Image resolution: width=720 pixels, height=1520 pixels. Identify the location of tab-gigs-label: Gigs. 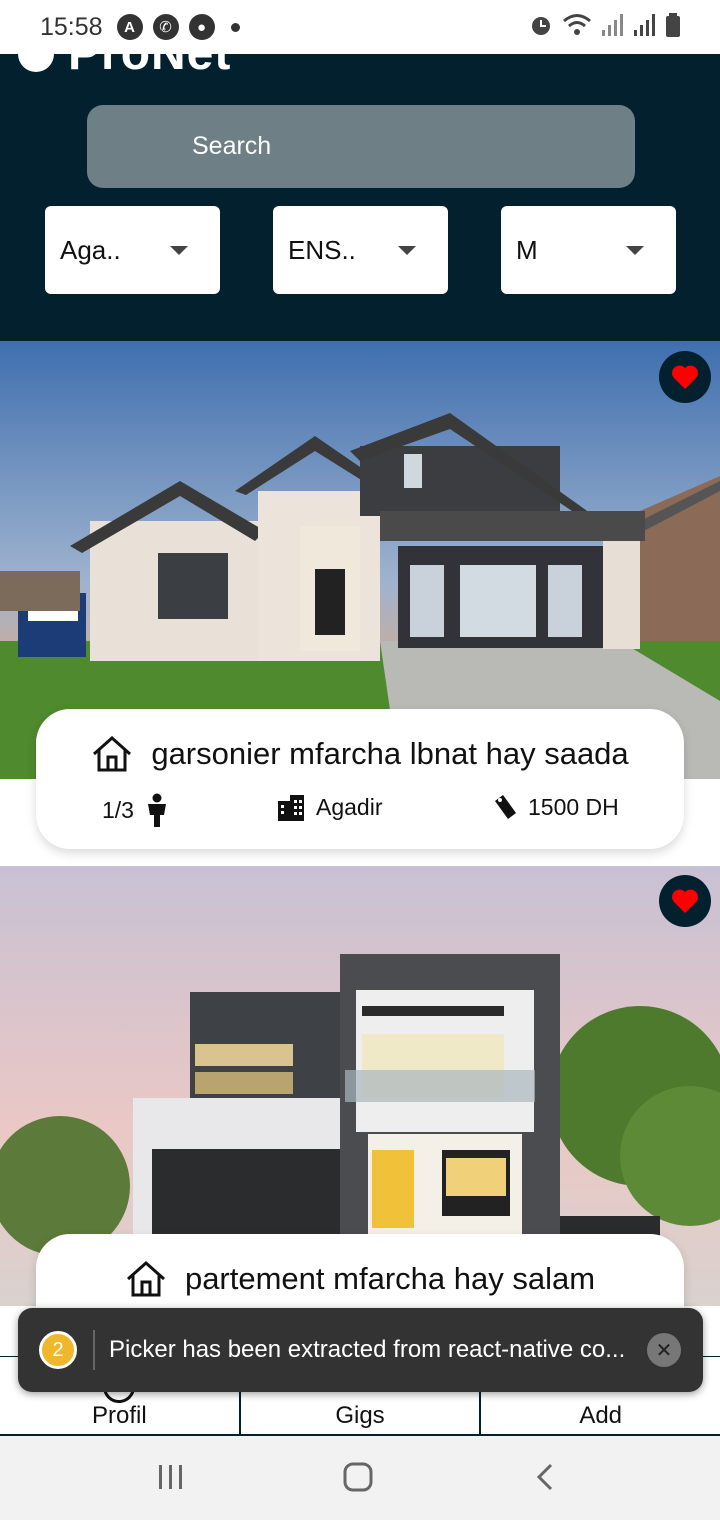
(360, 1415).